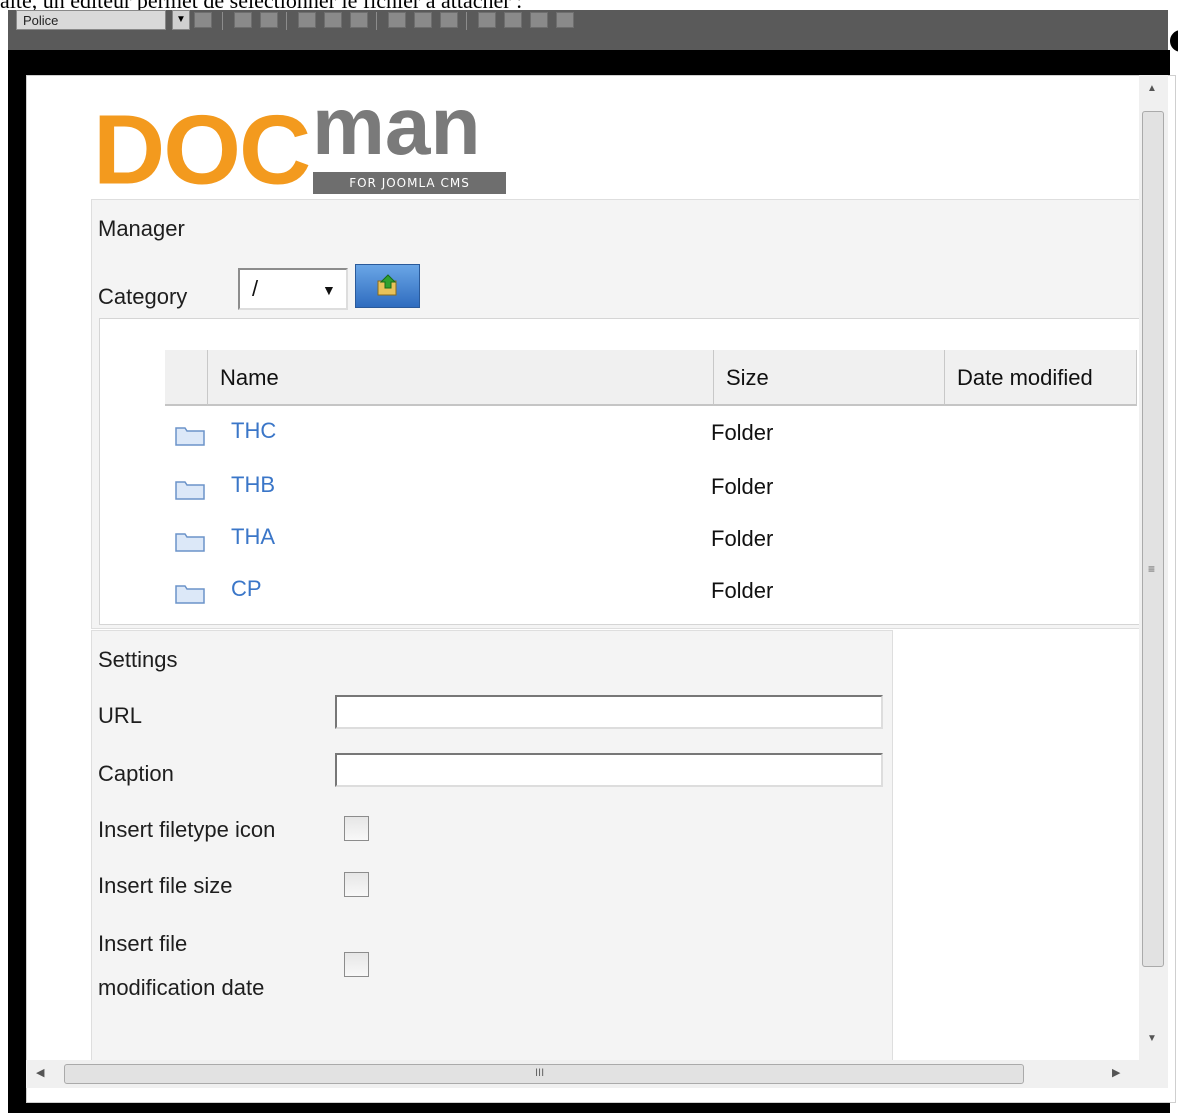 The height and width of the screenshot is (1113, 1178). Describe the element at coordinates (246, 589) in the screenshot. I see `row-name: CP` at that location.